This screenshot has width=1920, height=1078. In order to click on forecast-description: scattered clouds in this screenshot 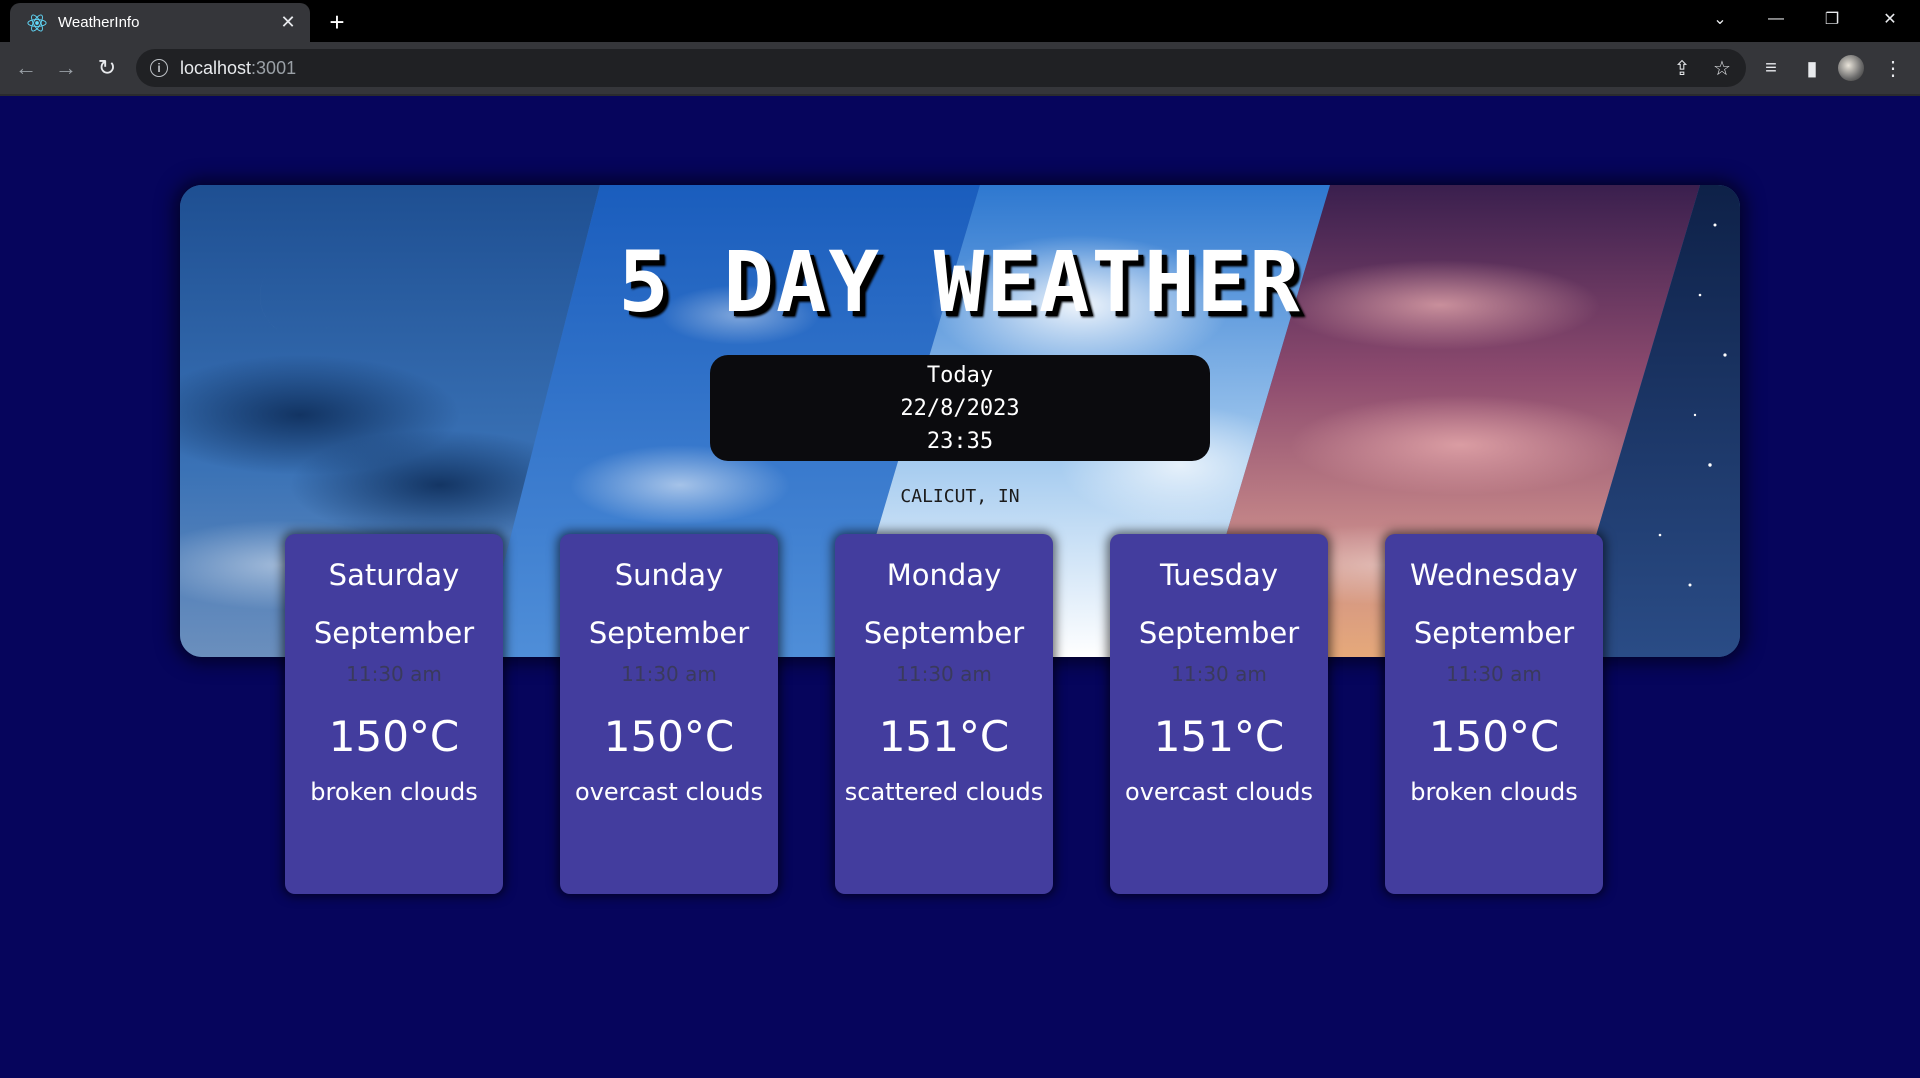, I will do `click(944, 792)`.